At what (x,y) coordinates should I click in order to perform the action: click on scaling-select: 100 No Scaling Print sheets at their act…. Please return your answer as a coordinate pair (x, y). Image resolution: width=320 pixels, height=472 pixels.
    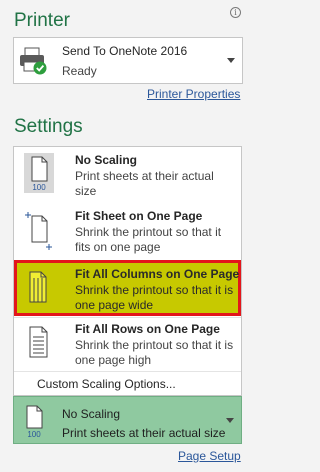
    Looking at the image, I should click on (127, 420).